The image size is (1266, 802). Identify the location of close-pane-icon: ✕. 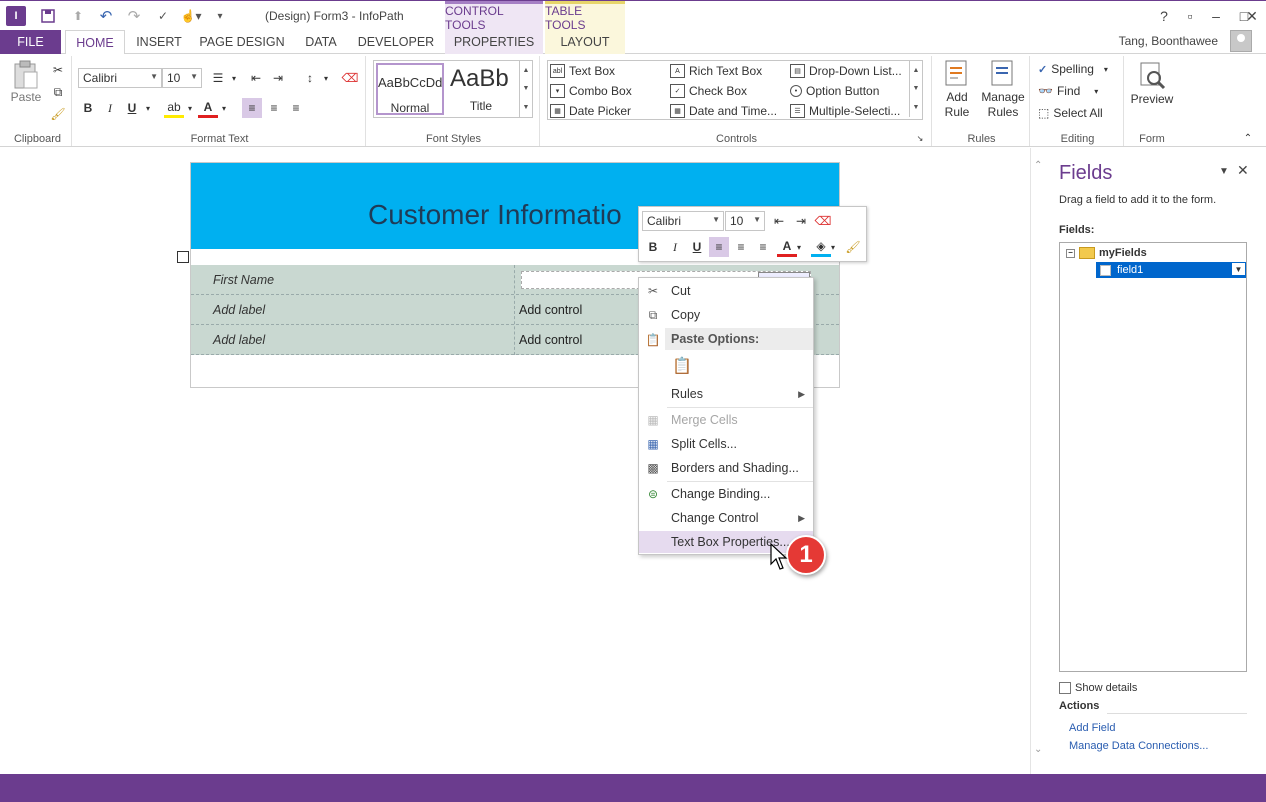
(1243, 170).